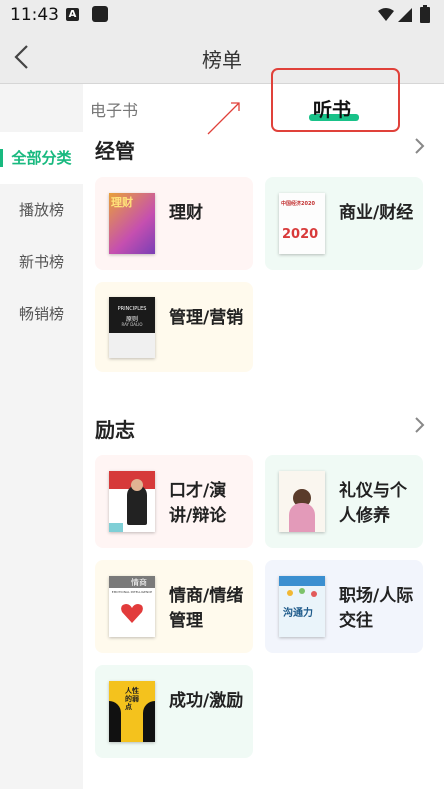 This screenshot has width=444, height=789. What do you see at coordinates (386, 14) in the screenshot?
I see `wifi-icon` at bounding box center [386, 14].